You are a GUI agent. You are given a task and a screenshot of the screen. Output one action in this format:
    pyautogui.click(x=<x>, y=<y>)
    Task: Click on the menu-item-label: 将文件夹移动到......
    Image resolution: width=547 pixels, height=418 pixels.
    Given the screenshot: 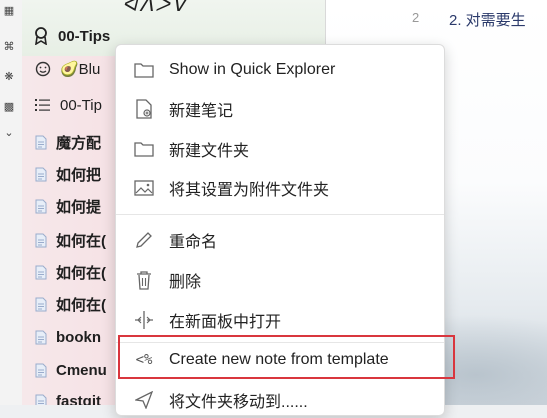 What is the action you would take?
    pyautogui.click(x=238, y=402)
    